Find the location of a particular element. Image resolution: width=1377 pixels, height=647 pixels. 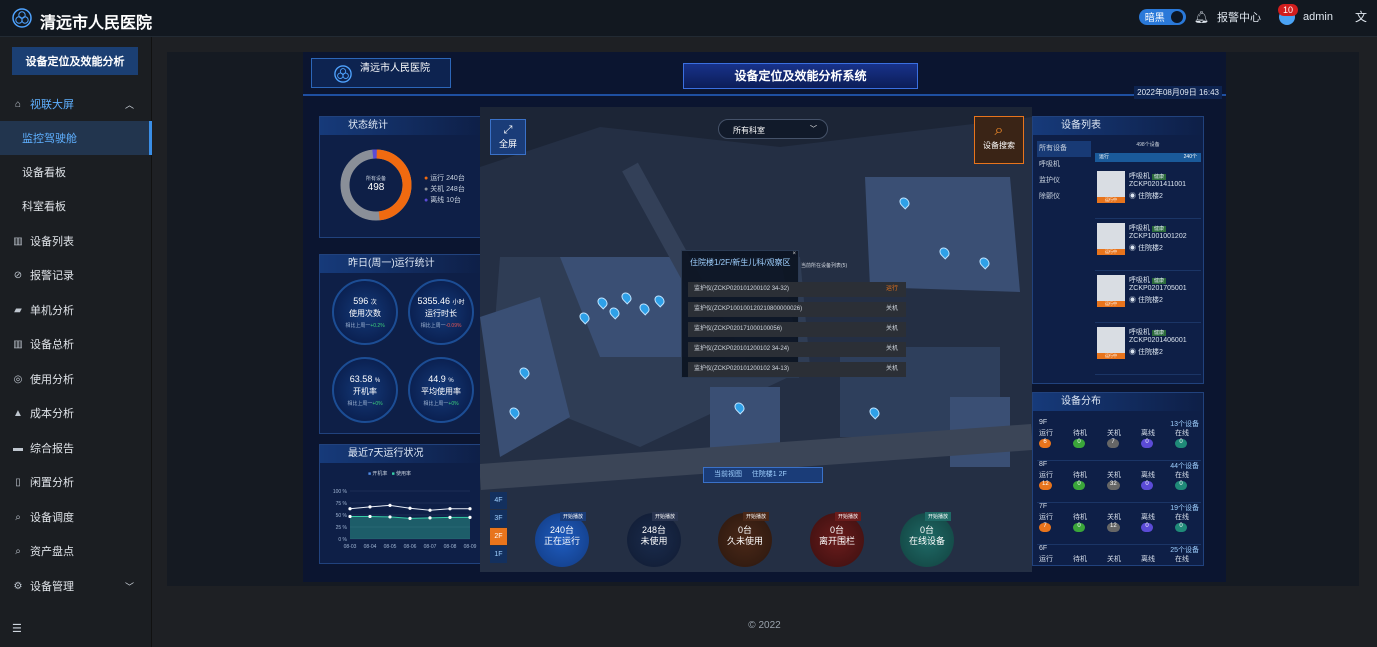

sidebar-item-report: ▬ 综合报告 is located at coordinates (76, 448).